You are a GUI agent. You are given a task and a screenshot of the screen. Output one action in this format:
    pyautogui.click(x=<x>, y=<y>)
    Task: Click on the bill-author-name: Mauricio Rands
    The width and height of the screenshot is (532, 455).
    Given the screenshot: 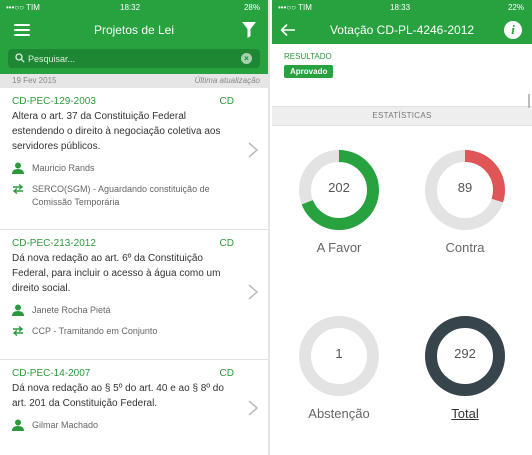 What is the action you would take?
    pyautogui.click(x=63, y=168)
    